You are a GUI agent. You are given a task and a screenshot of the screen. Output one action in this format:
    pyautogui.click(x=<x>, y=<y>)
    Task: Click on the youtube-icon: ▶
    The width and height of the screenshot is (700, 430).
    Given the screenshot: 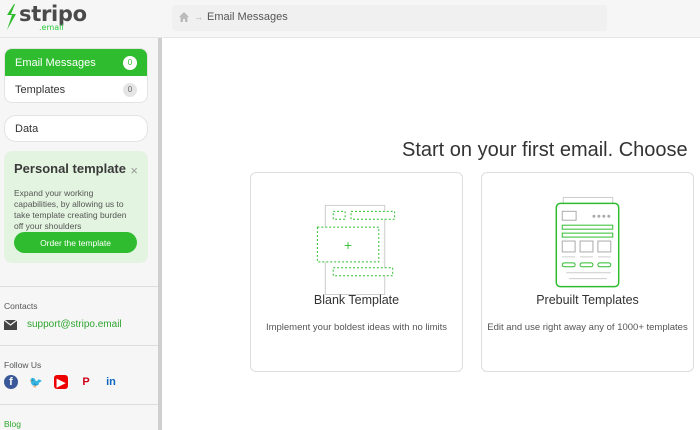 What is the action you would take?
    pyautogui.click(x=61, y=382)
    